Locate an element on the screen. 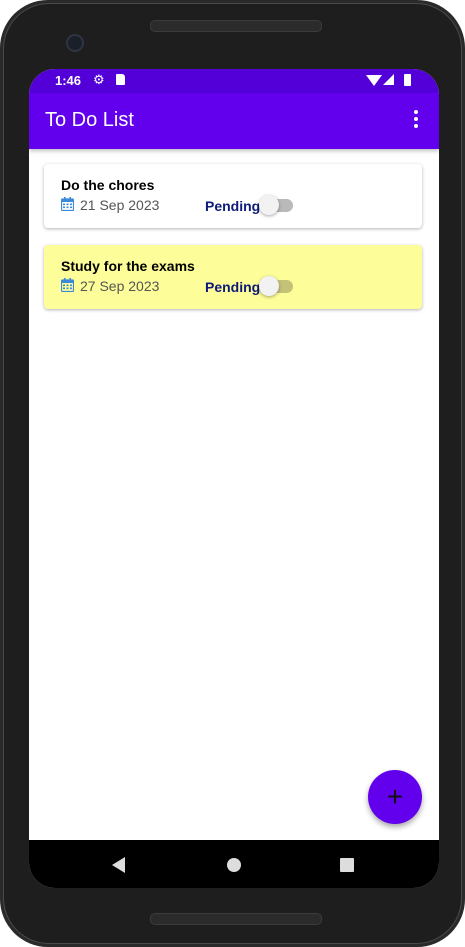 The width and height of the screenshot is (465, 947). front-camera is located at coordinates (75, 43).